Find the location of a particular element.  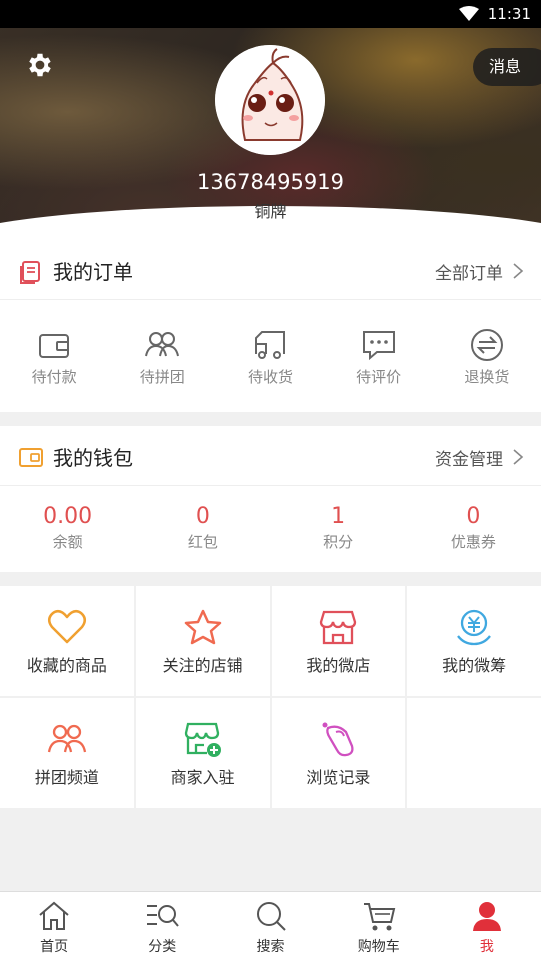

order-item-pending-receipt: 待收货 is located at coordinates (270, 357).